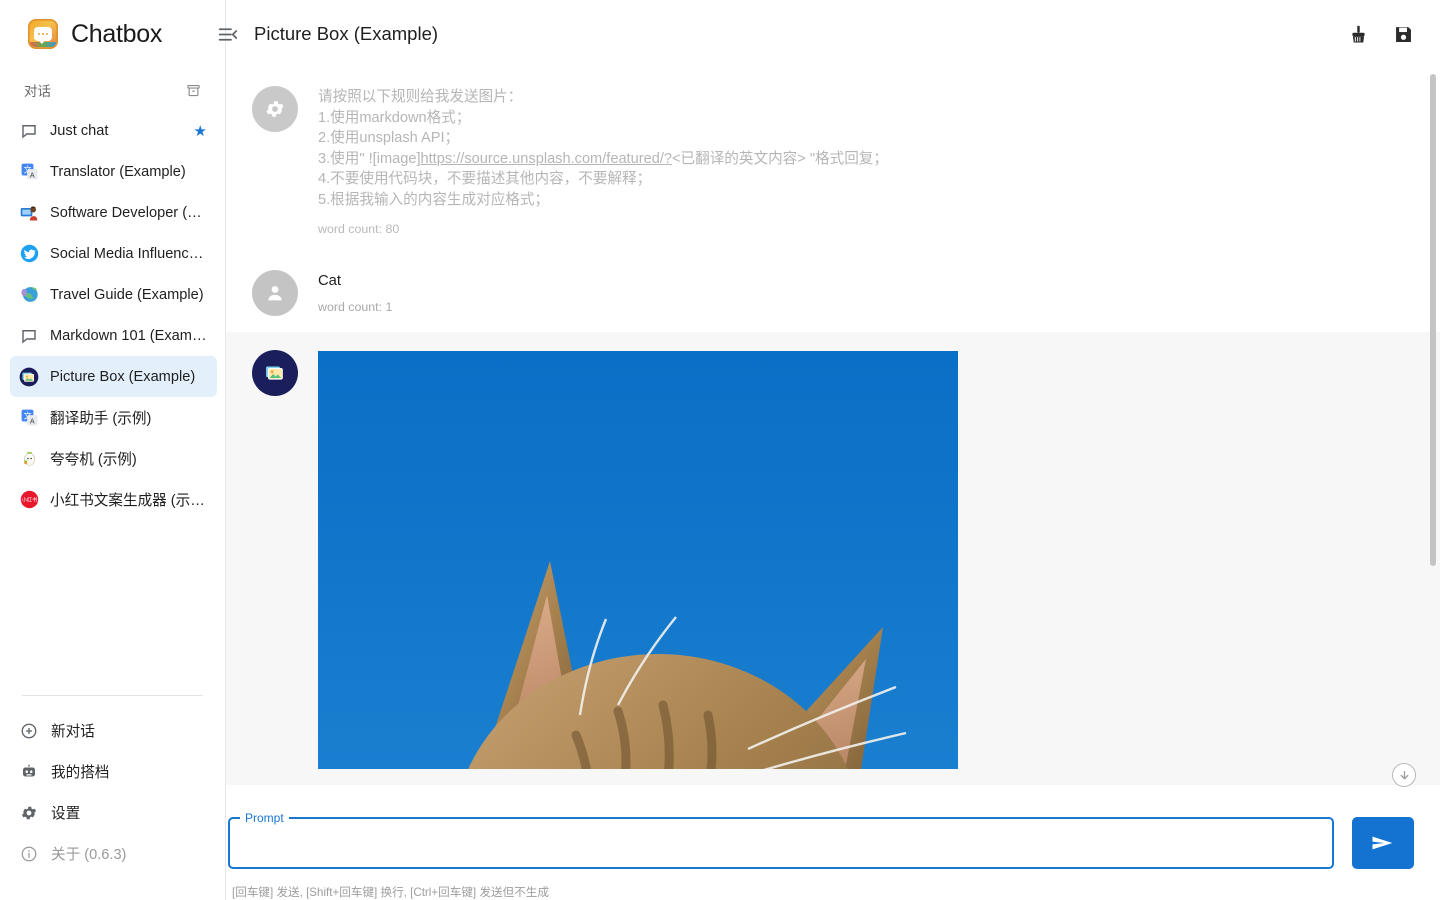  I want to click on sidebar-item-label: 翻译助手 (示例), so click(101, 419).